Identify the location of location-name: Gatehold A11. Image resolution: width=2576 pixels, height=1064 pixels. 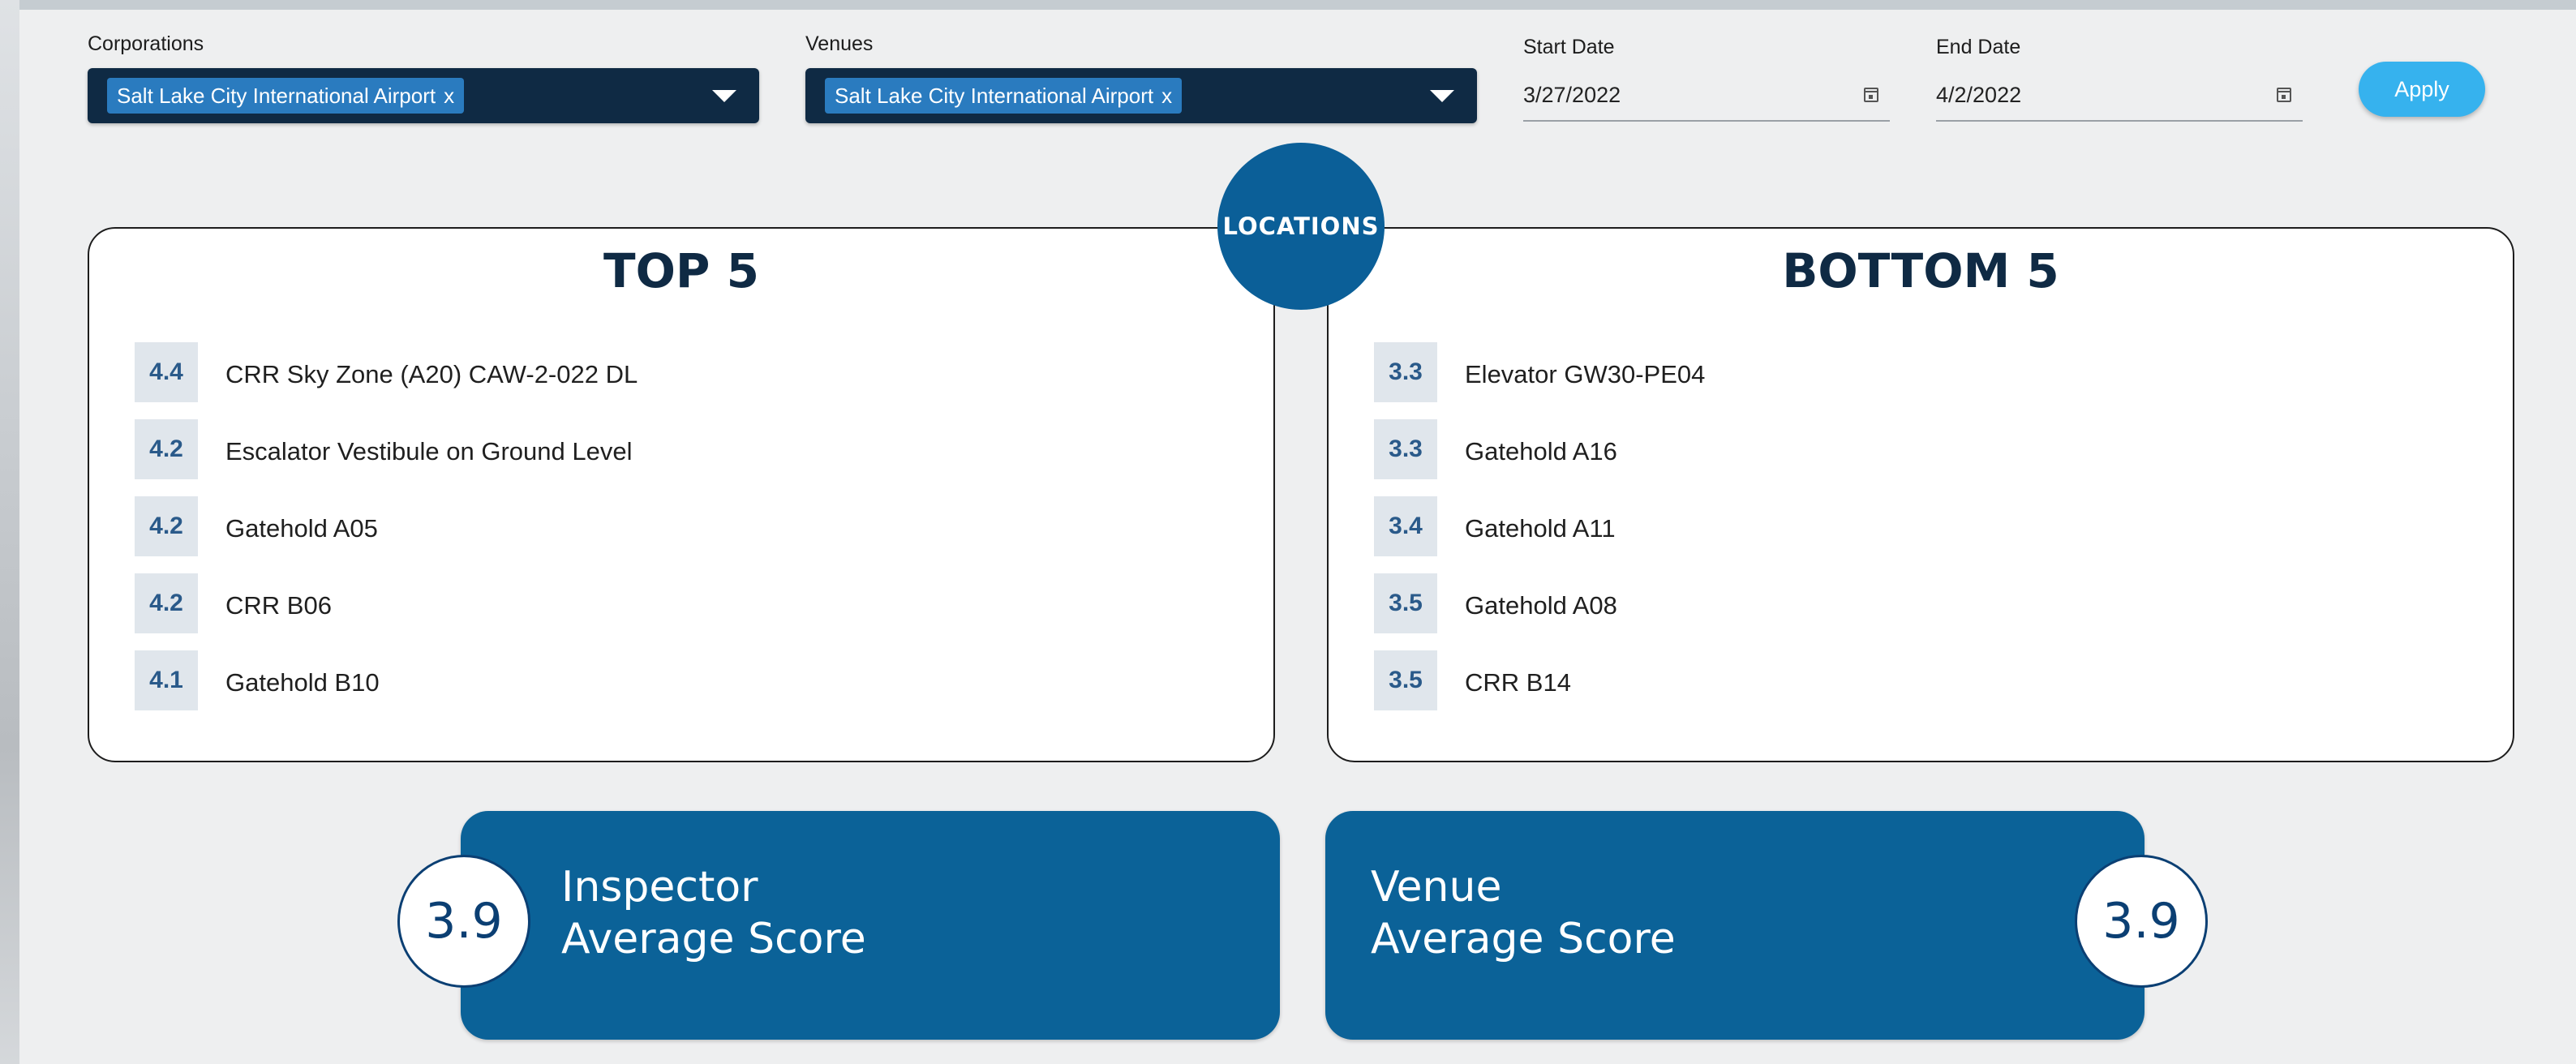
(1540, 528).